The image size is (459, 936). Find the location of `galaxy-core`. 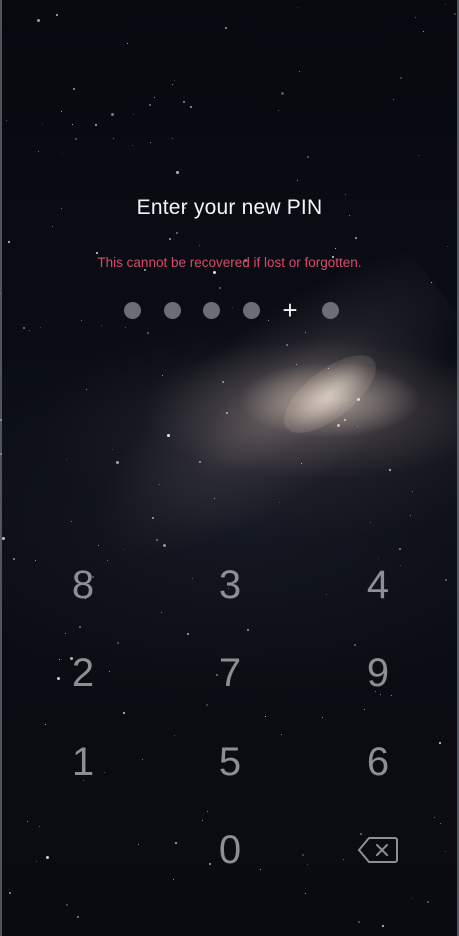

galaxy-core is located at coordinates (330, 394).